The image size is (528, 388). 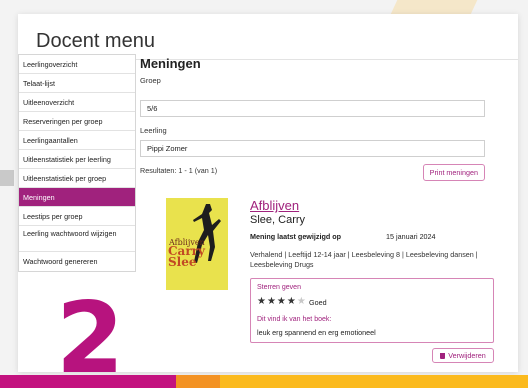 I want to click on delete-label: Verwijderen, so click(x=467, y=355).